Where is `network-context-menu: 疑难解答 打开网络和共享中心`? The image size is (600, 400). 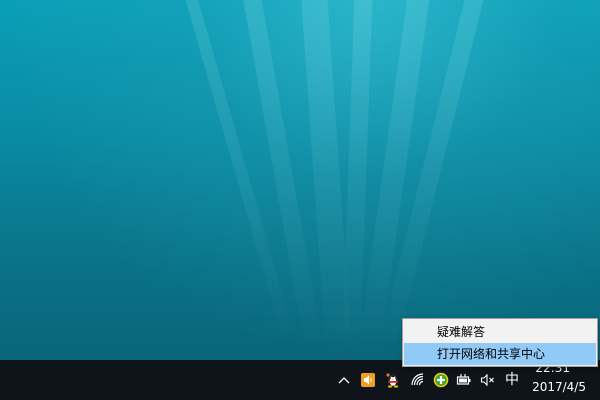
network-context-menu: 疑难解答 打开网络和共享中心 is located at coordinates (500, 342).